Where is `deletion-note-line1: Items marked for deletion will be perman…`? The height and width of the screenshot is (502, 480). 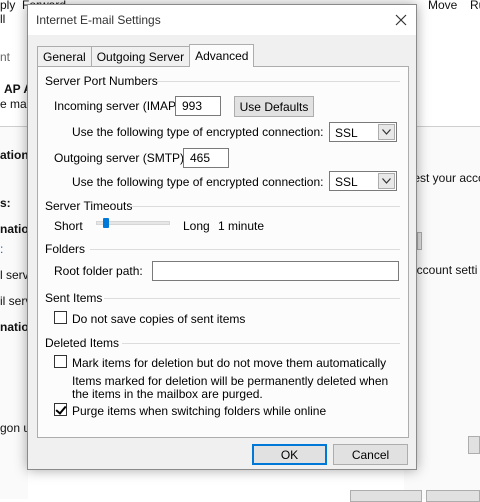
deletion-note-line1: Items marked for deletion will be perman… is located at coordinates (230, 381).